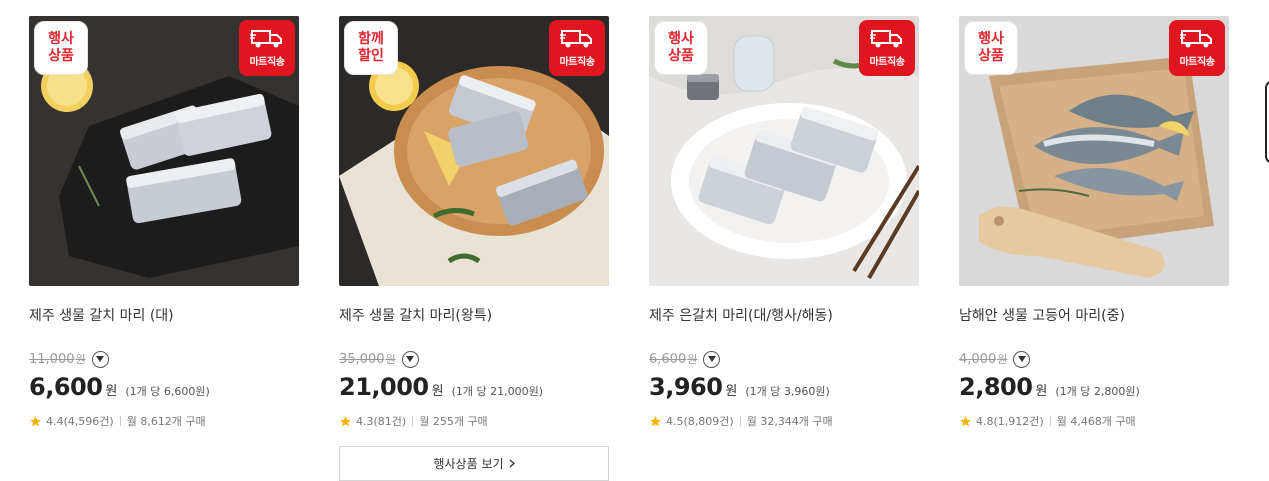 The width and height of the screenshot is (1269, 481). What do you see at coordinates (668, 359) in the screenshot?
I see `original-price: 6,600` at bounding box center [668, 359].